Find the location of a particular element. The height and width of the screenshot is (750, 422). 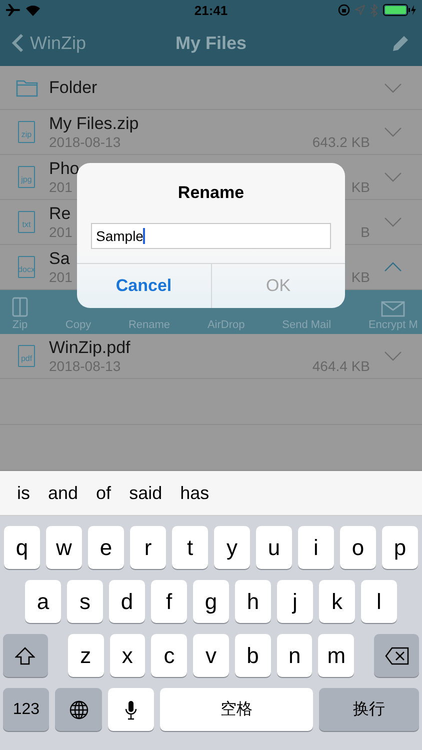

letter-key: p is located at coordinates (400, 547).